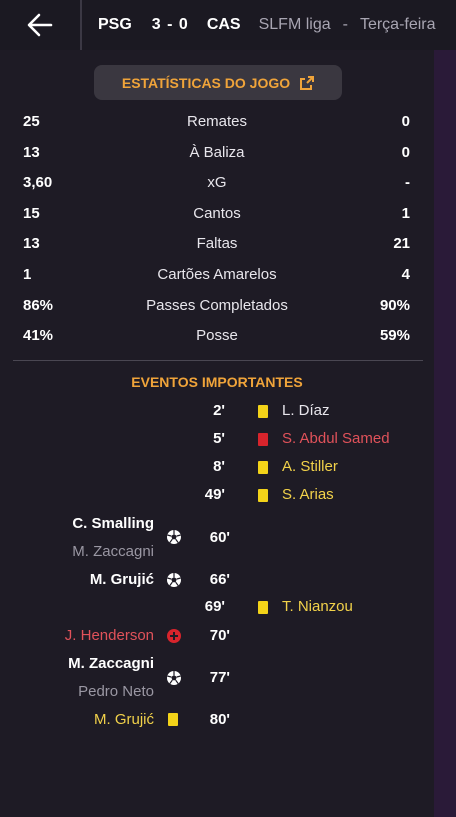  I want to click on event-minute: 2', so click(219, 410).